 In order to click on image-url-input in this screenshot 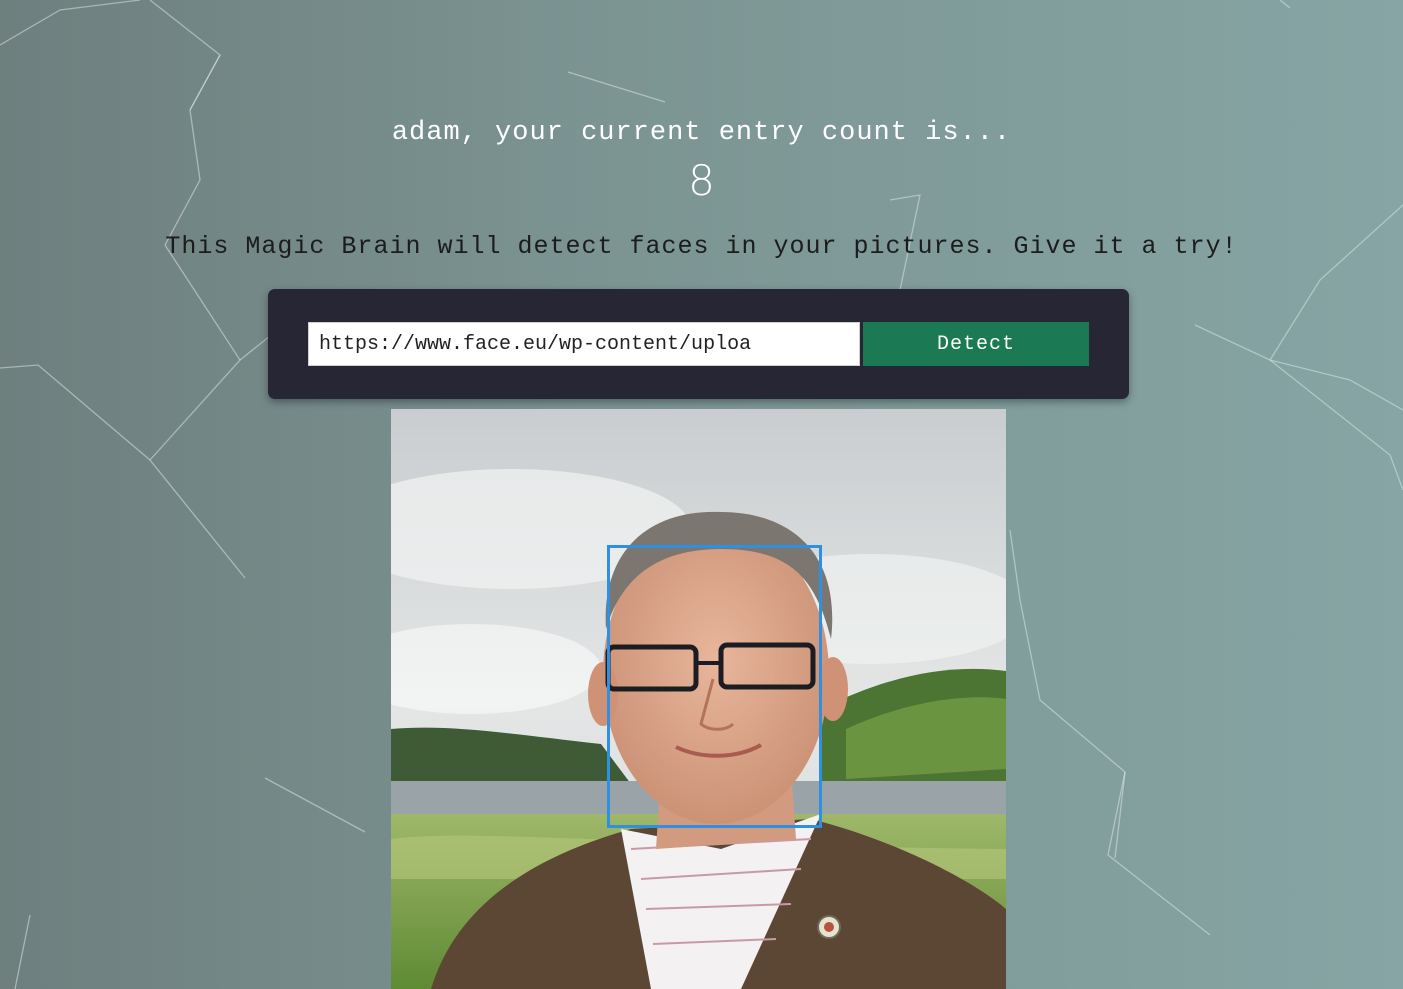, I will do `click(584, 344)`.